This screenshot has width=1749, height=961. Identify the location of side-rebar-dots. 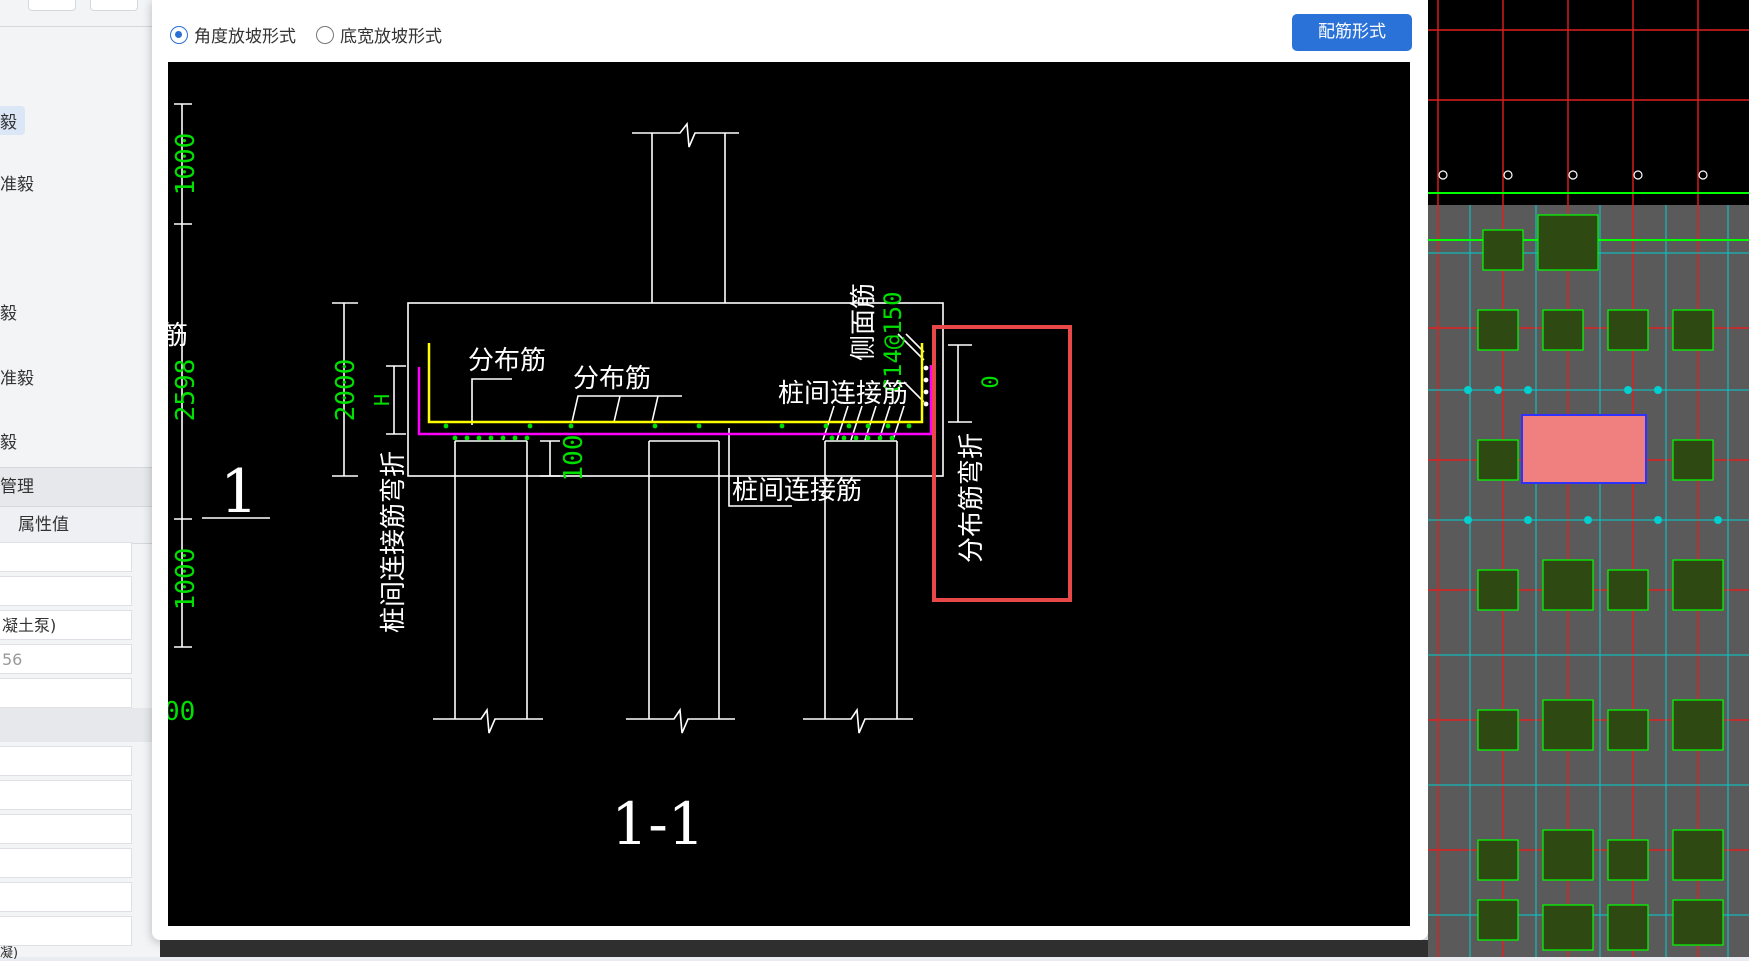
(926, 386).